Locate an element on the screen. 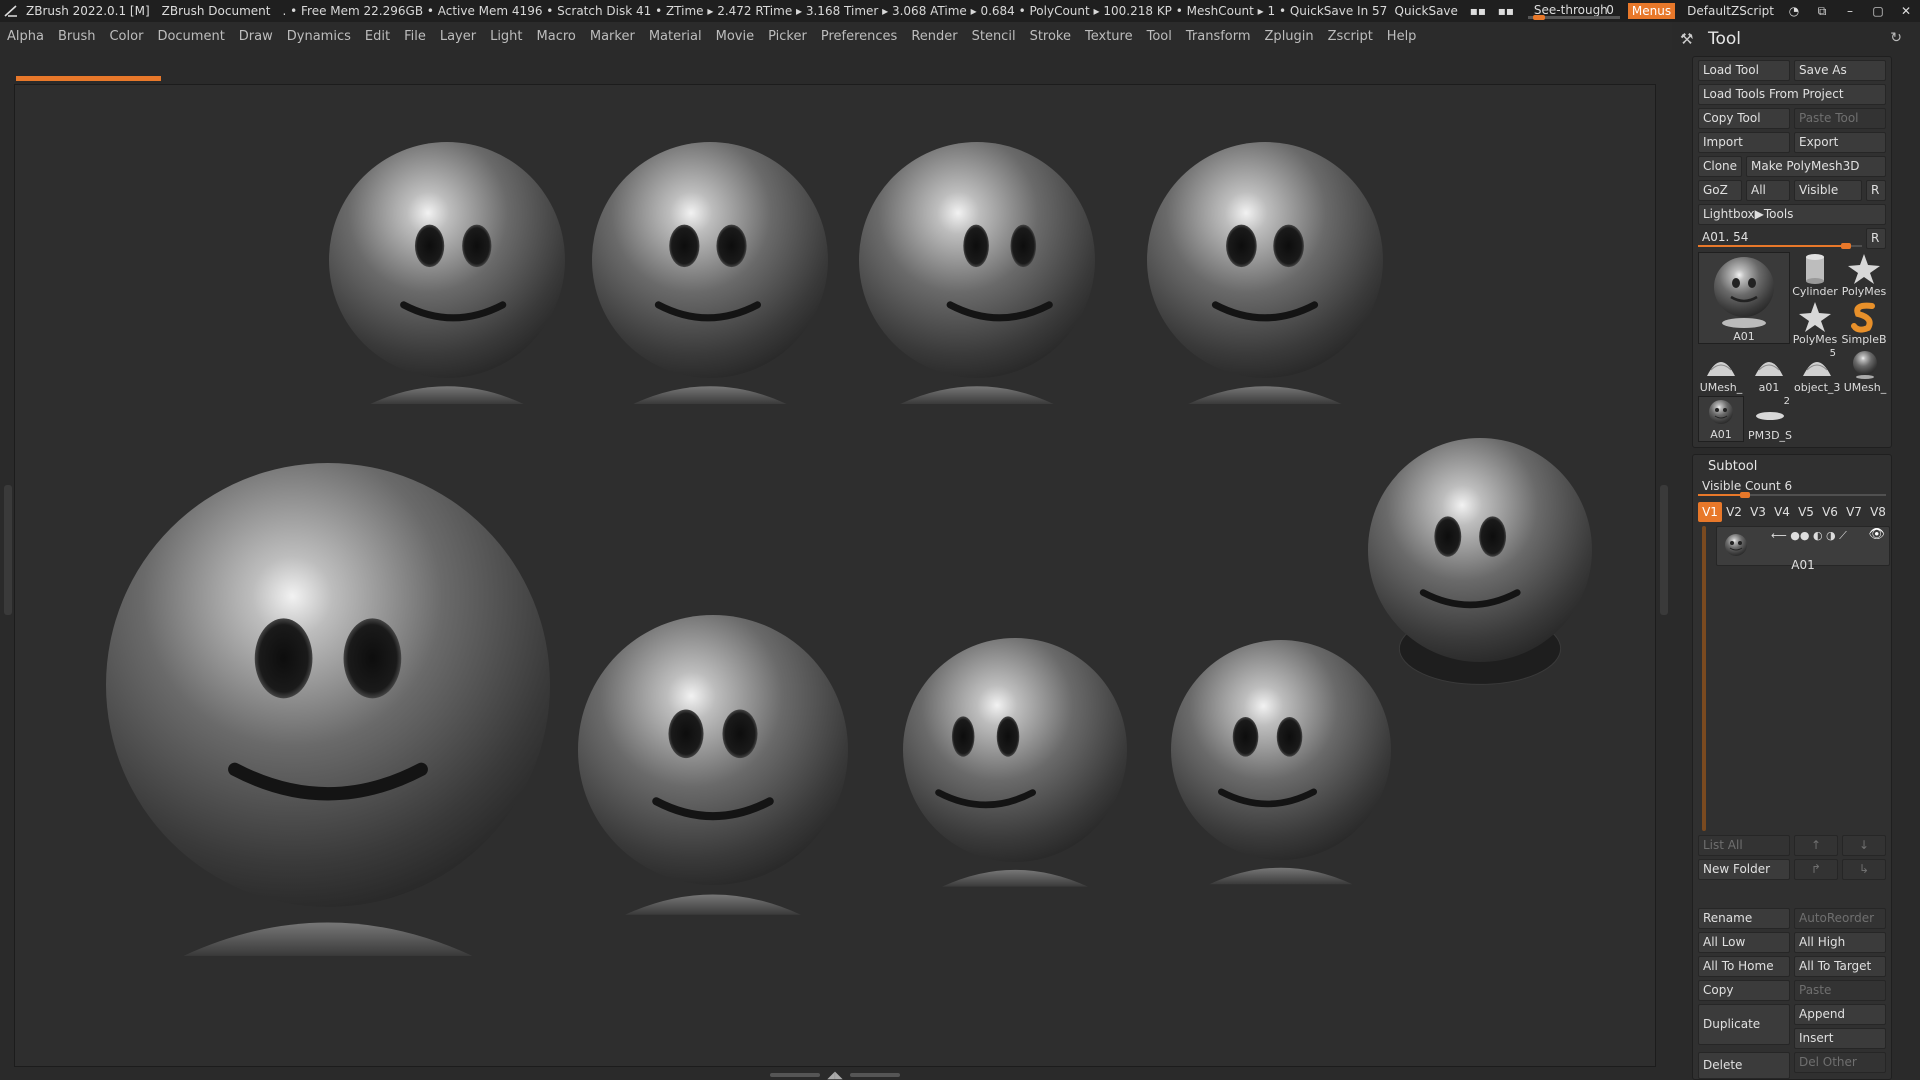 This screenshot has height=1080, width=1920. menu-transform: Transform is located at coordinates (1218, 36).